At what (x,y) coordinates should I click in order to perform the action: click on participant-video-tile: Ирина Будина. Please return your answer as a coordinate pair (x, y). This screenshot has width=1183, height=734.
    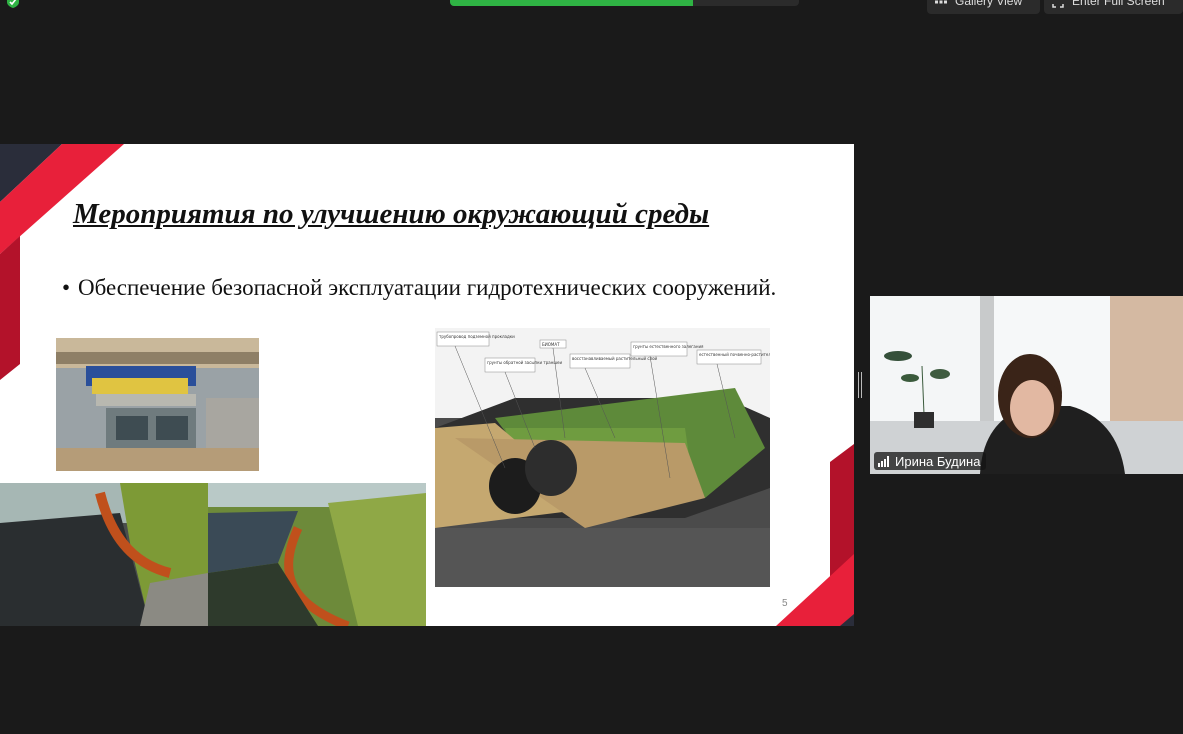
    Looking at the image, I should click on (1026, 385).